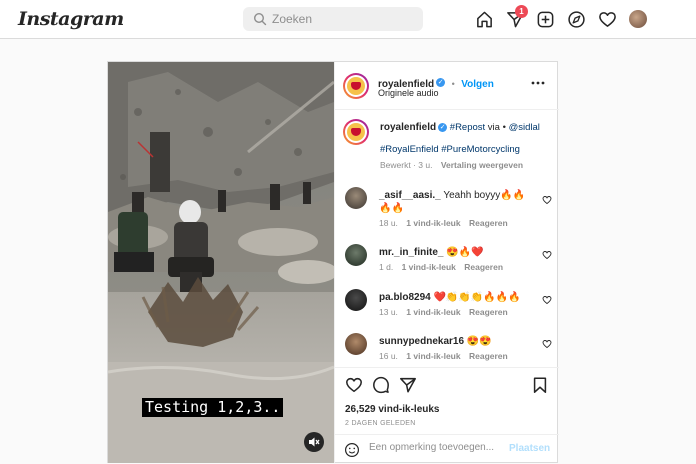  What do you see at coordinates (463, 252) in the screenshot?
I see `comment-text: 😍🔥❤️` at bounding box center [463, 252].